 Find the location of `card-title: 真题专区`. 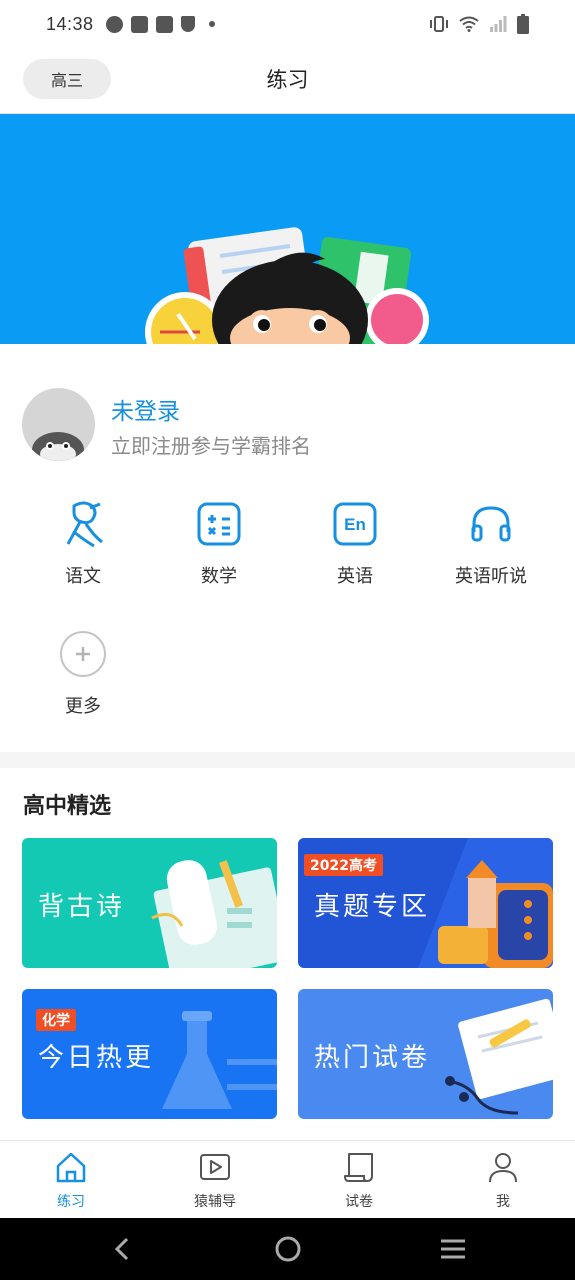

card-title: 真题专区 is located at coordinates (372, 907).